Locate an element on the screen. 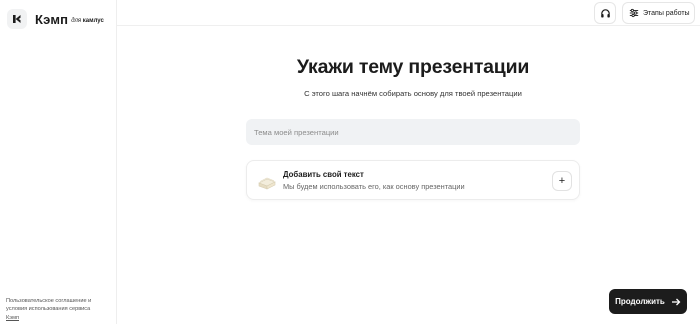 This screenshot has height=324, width=700. plus-icon: + is located at coordinates (562, 180).